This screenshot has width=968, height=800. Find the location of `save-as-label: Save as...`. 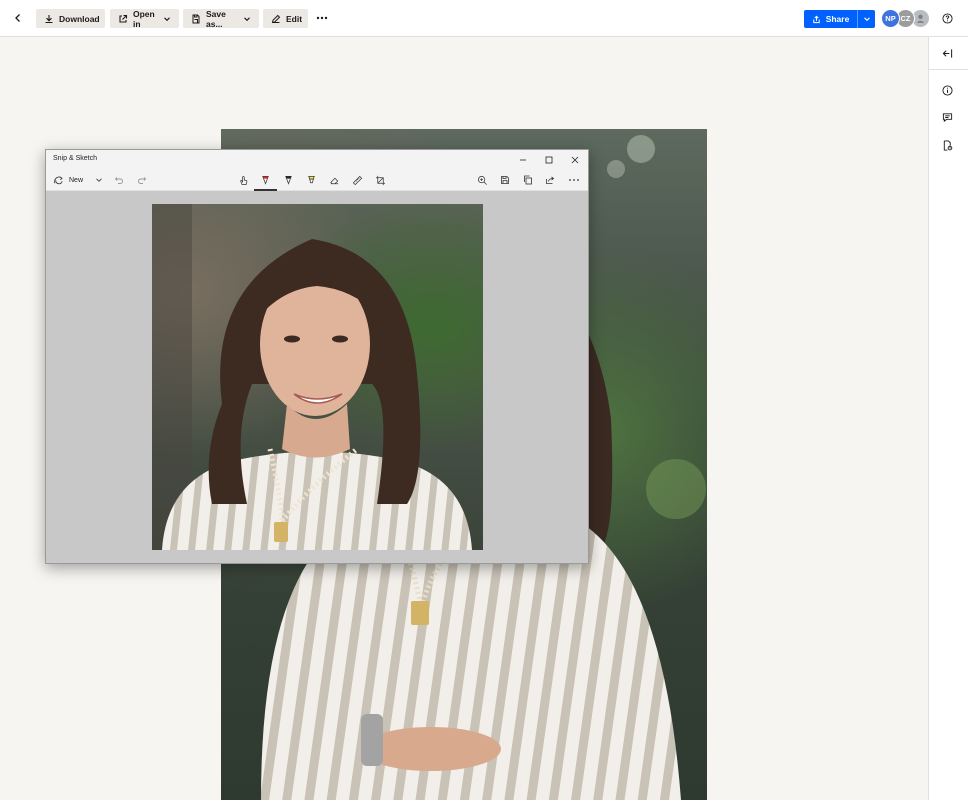

save-as-label: Save as... is located at coordinates (216, 18).